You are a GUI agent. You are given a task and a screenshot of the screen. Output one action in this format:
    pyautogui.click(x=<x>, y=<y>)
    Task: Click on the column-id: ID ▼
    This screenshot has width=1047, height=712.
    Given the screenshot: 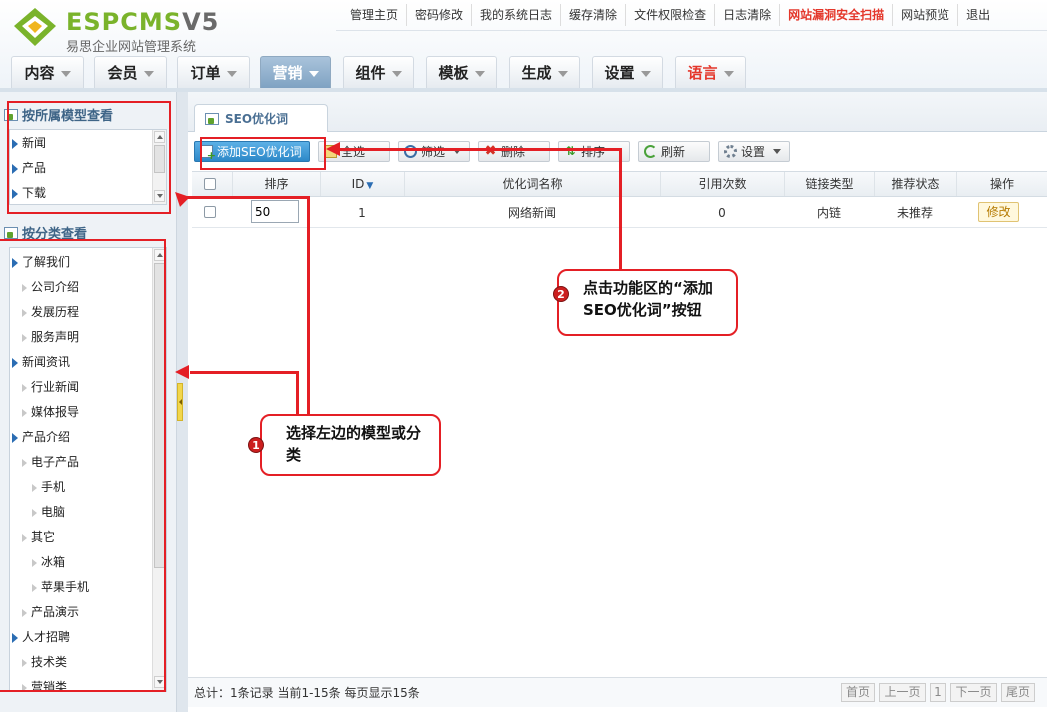 What is the action you would take?
    pyautogui.click(x=362, y=184)
    